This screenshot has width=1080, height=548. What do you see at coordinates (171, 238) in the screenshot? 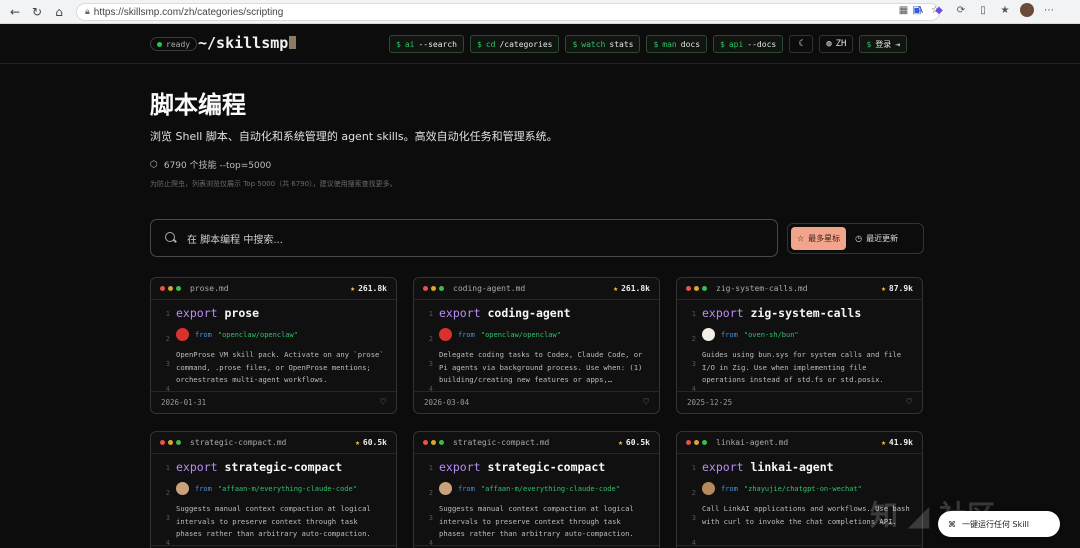
I see `search-icon` at bounding box center [171, 238].